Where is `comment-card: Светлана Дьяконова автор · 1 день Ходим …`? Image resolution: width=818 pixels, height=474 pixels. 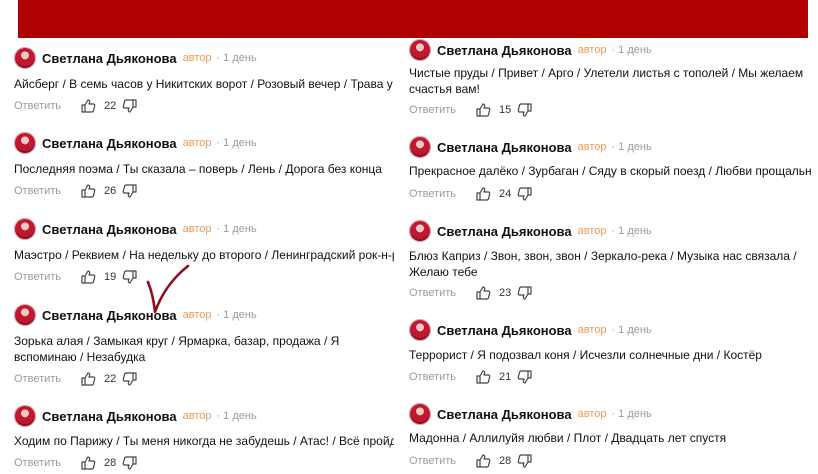 comment-card: Светлана Дьяконова автор · 1 день Ходим … is located at coordinates (204, 438).